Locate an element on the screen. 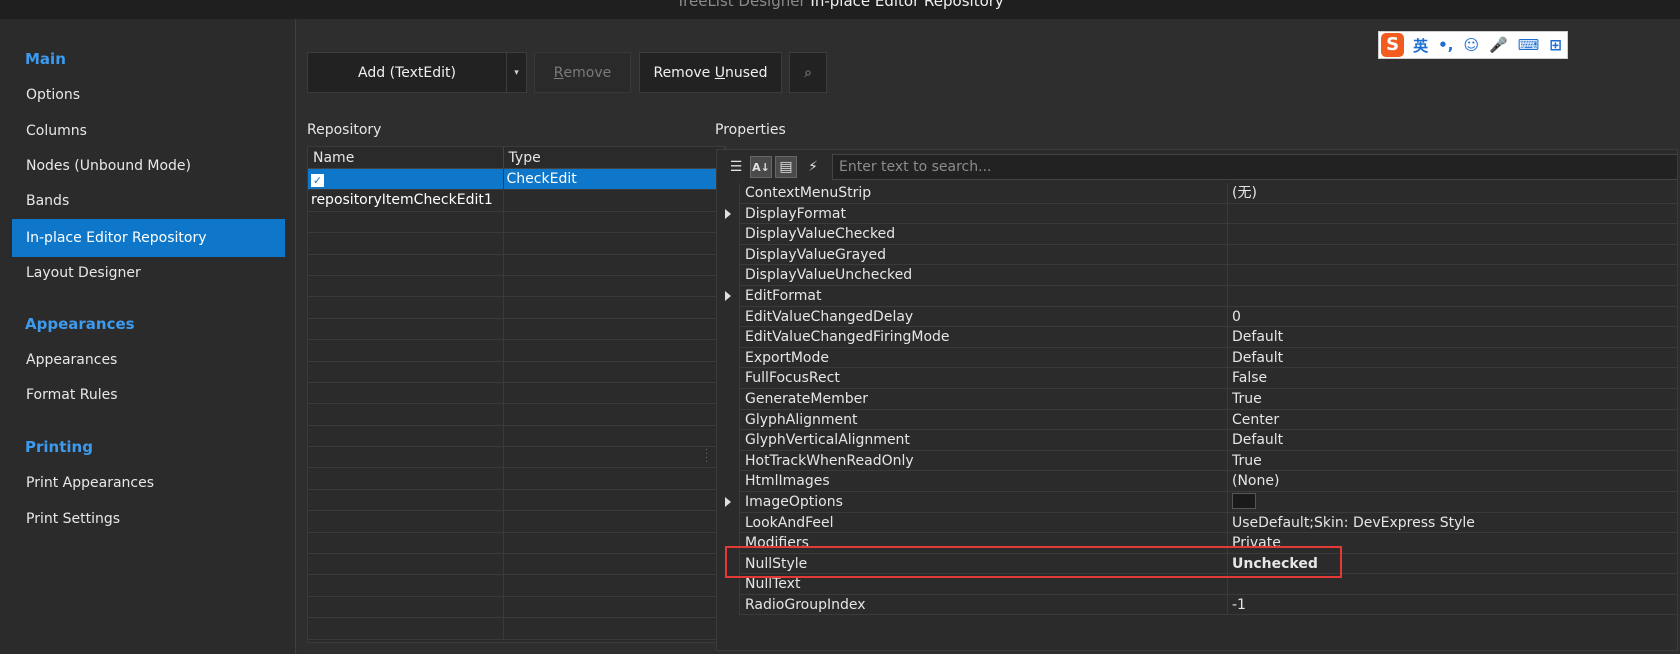 The height and width of the screenshot is (654, 1680). property-value: (None) is located at coordinates (1452, 481).